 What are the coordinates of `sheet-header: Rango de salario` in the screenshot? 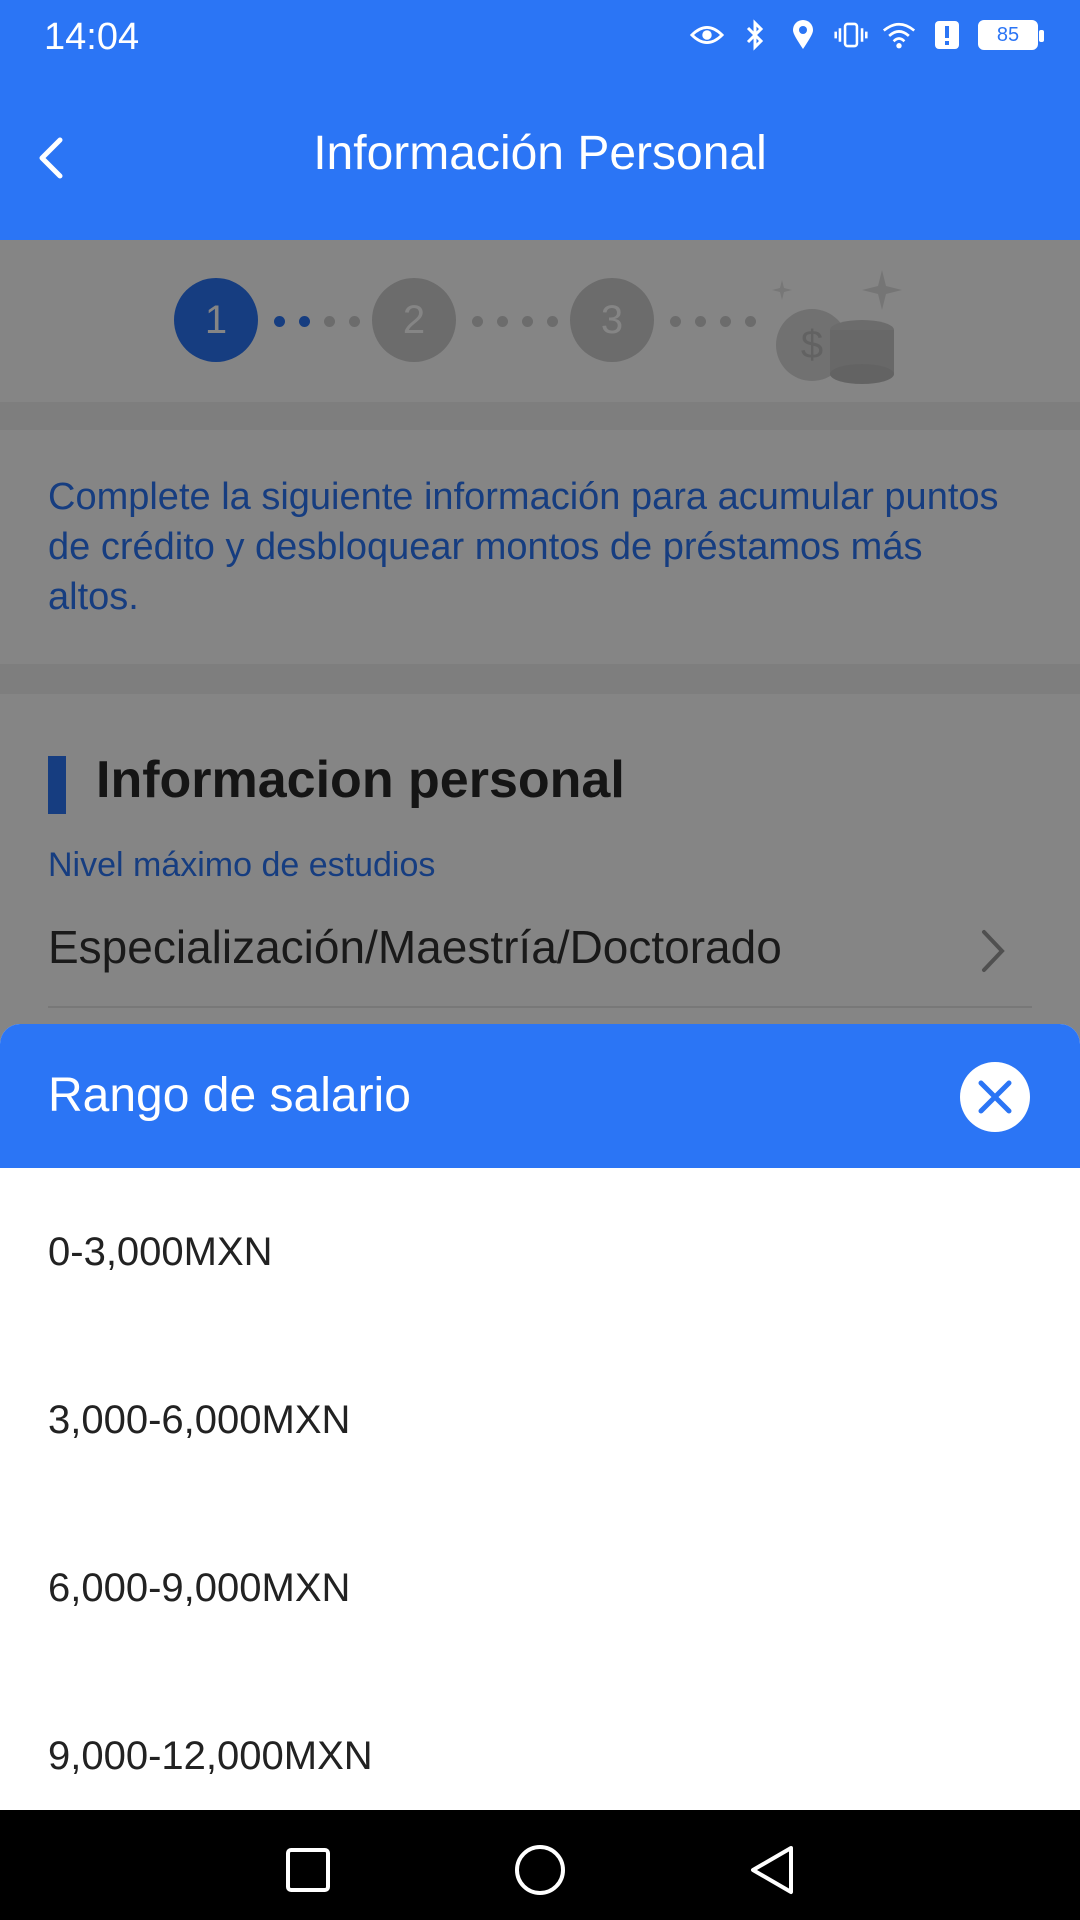 It's located at (540, 1096).